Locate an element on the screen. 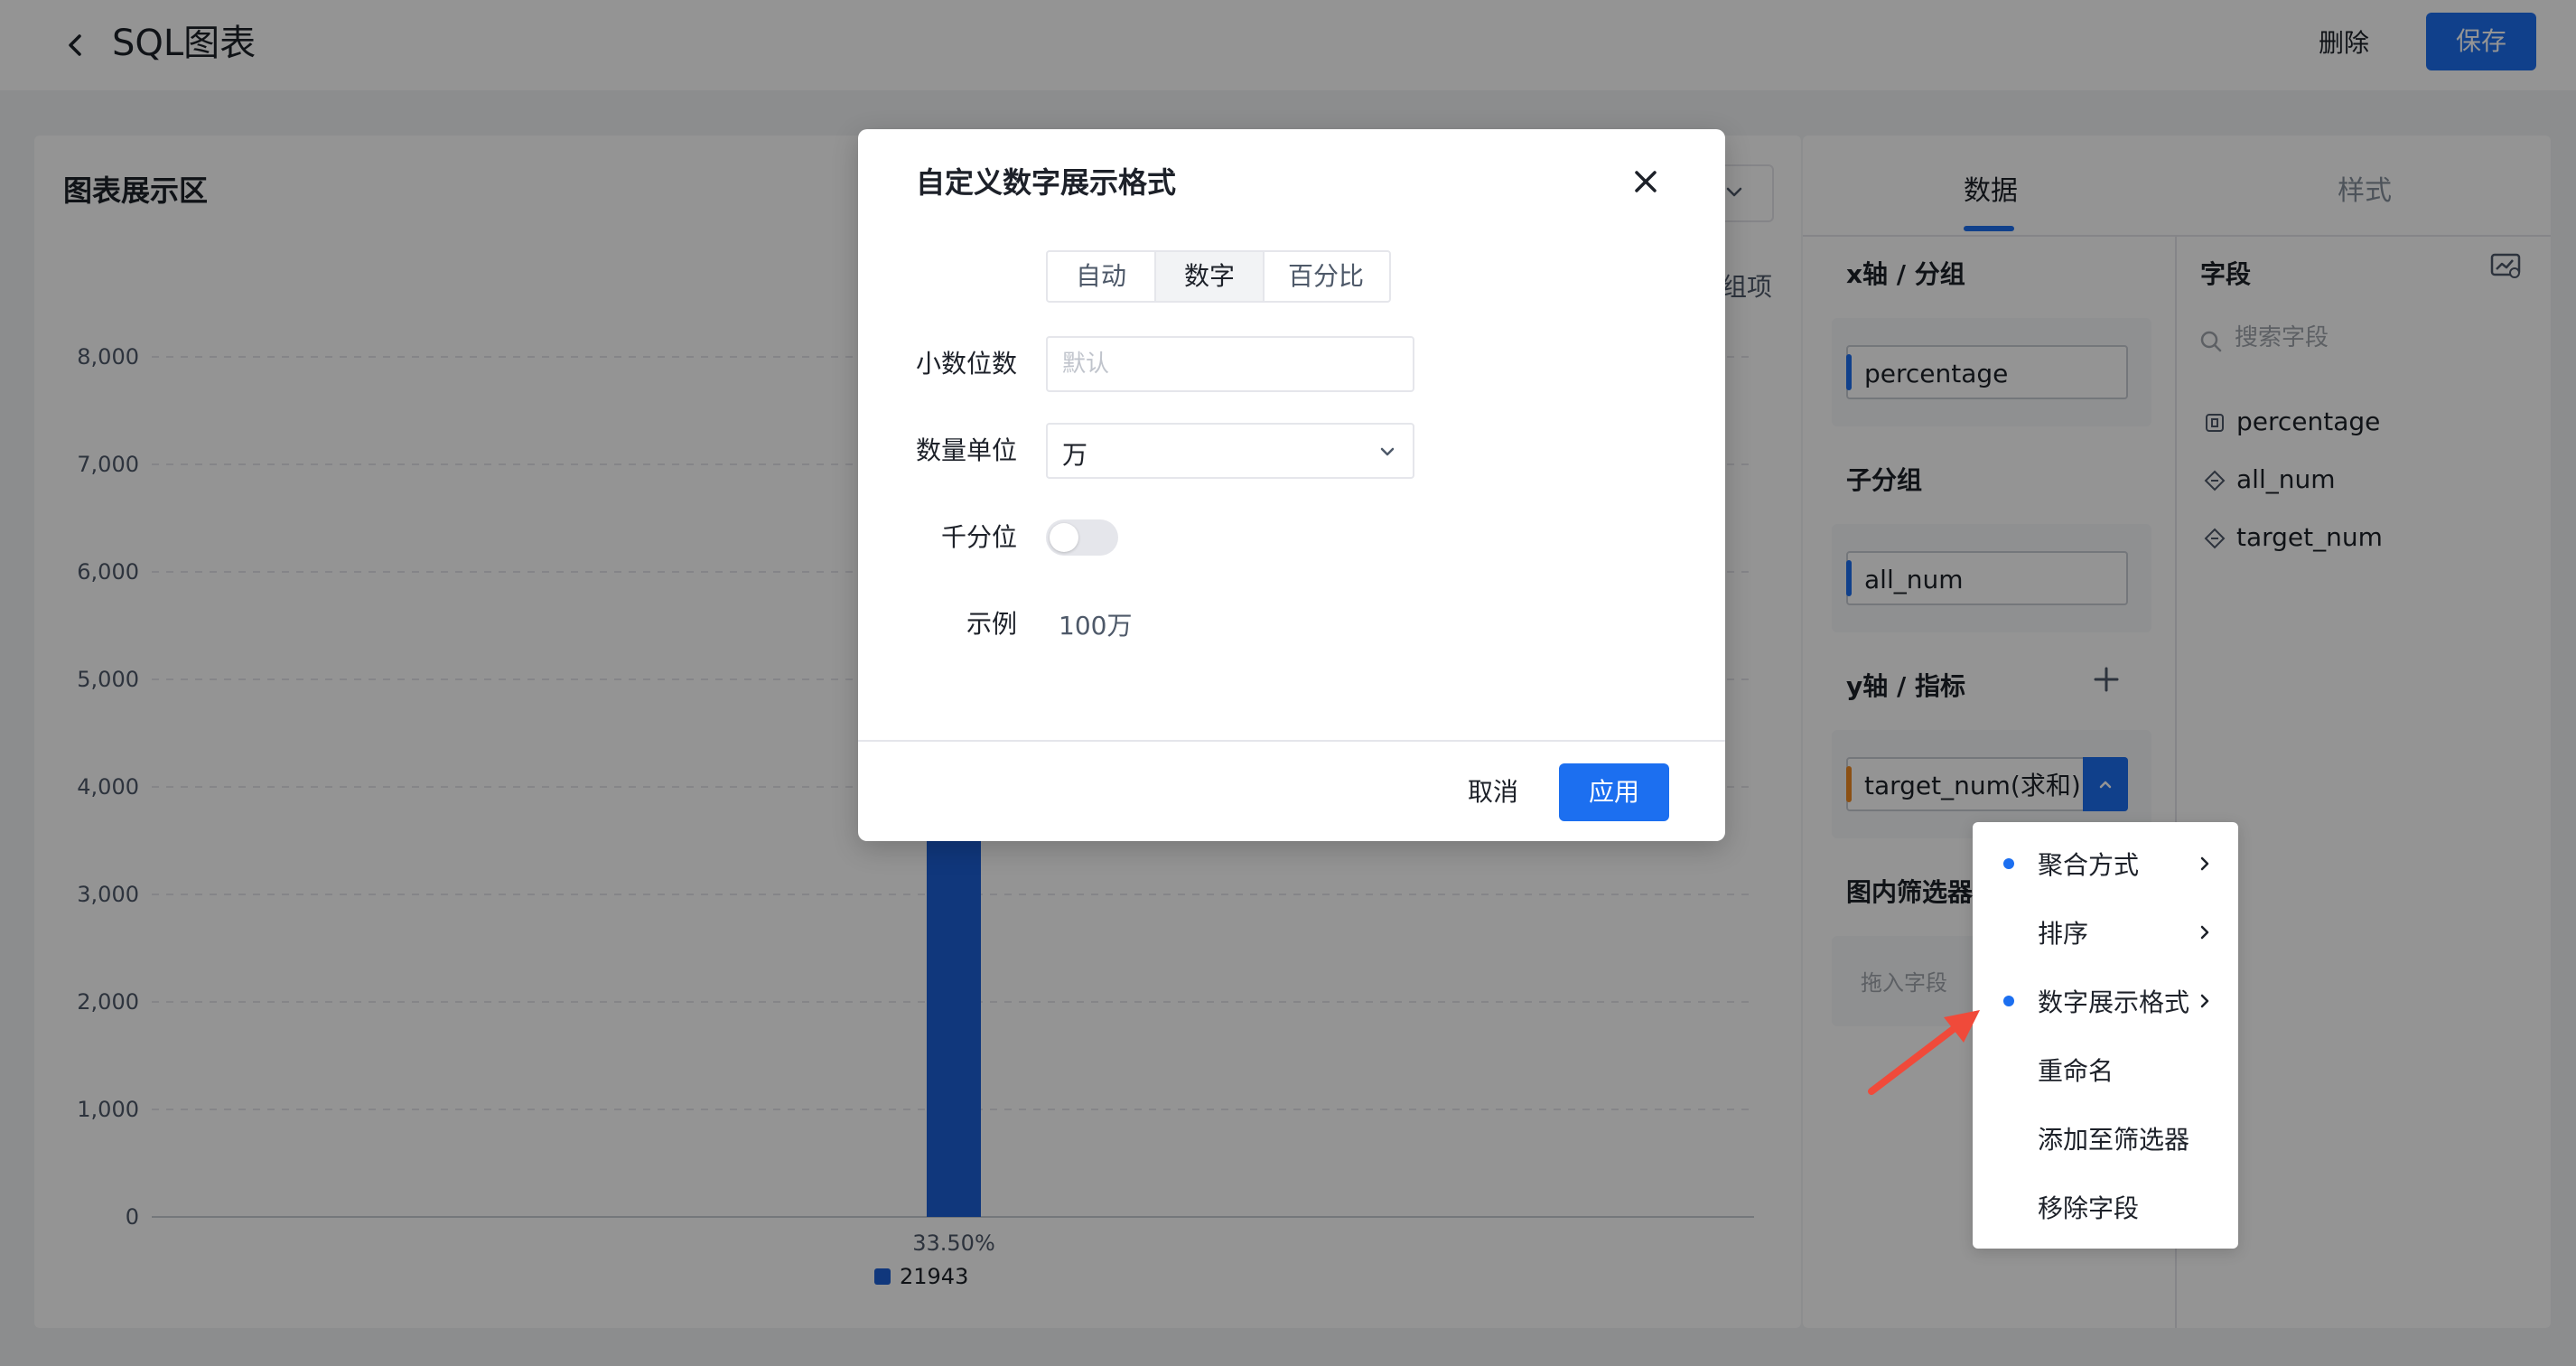 Image resolution: width=2576 pixels, height=1366 pixels. format-tab-auto: 自动 is located at coordinates (1101, 276).